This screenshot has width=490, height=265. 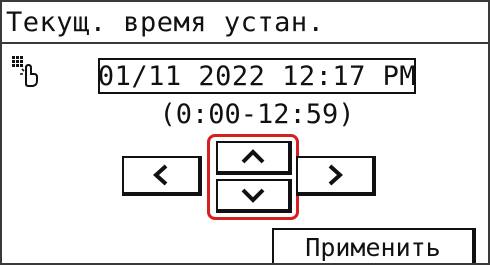 I want to click on move-right-button, so click(x=336, y=176).